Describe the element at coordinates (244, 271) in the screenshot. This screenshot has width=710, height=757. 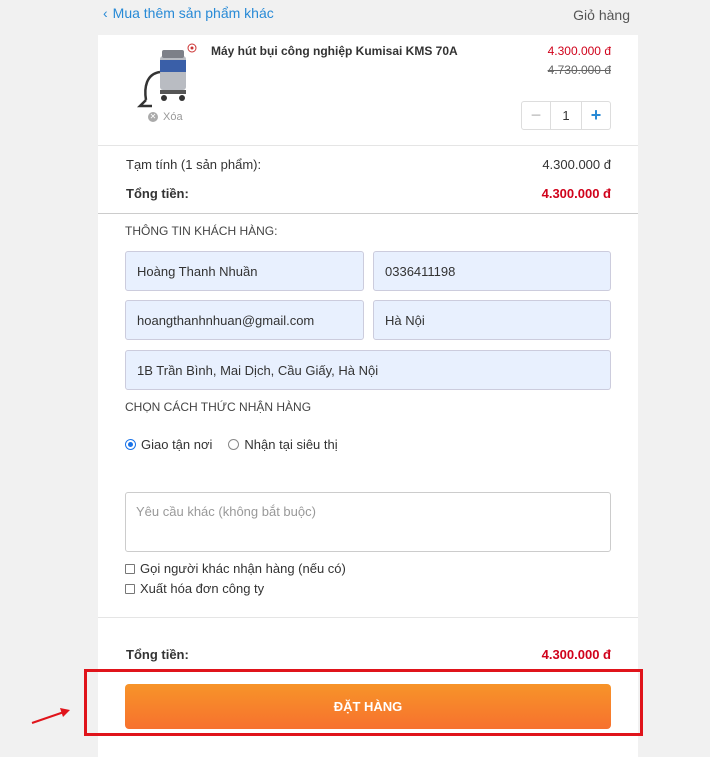
I see `name-field` at that location.